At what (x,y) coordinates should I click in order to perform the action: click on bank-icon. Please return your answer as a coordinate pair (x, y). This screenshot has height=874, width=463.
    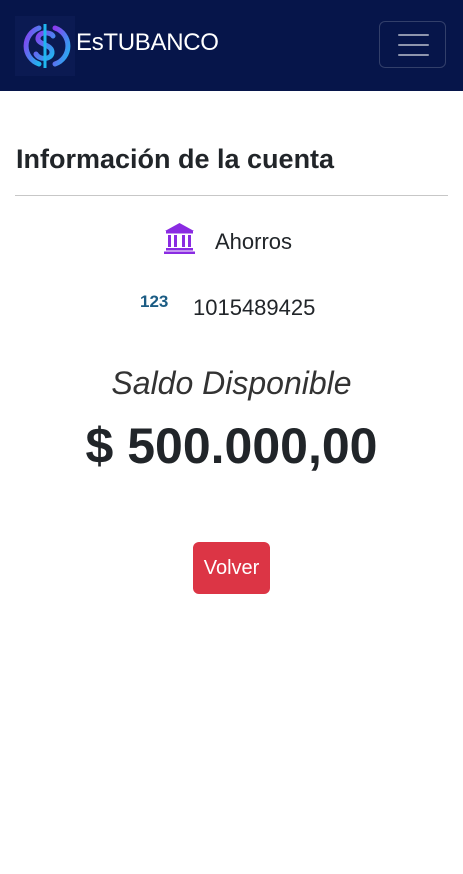
    Looking at the image, I should click on (179, 238).